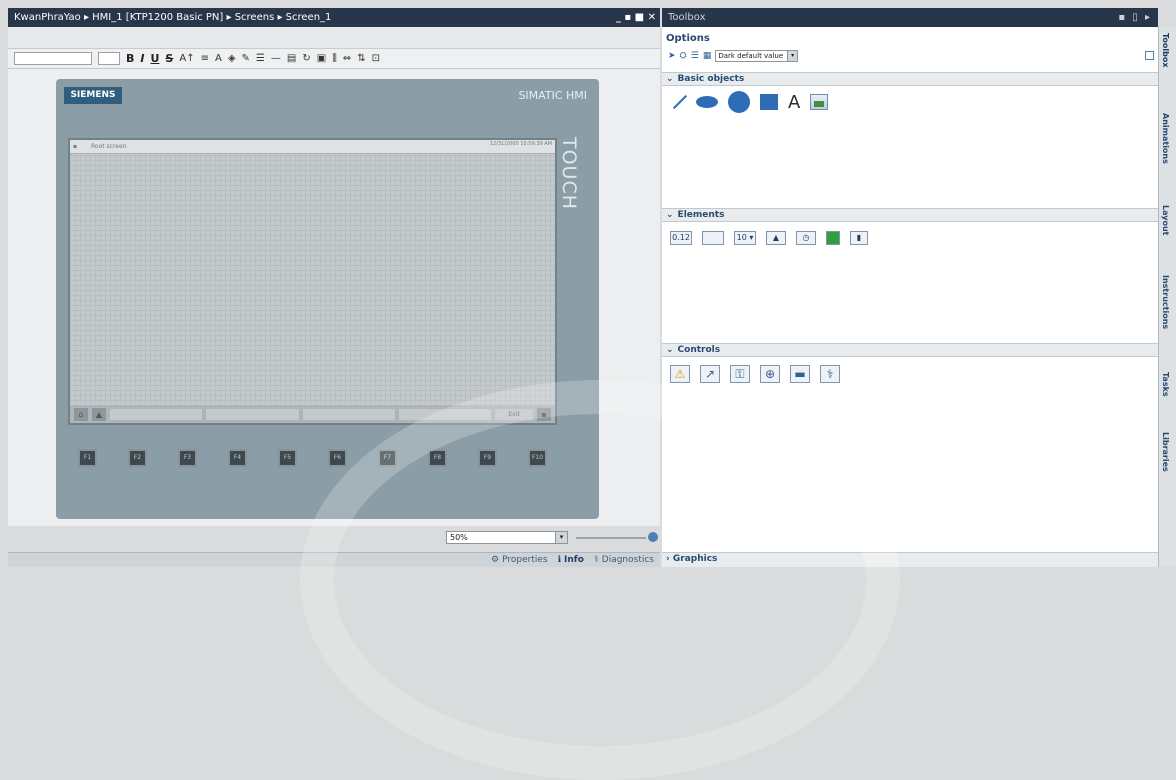  I want to click on graphic-io-field-icon: ▲, so click(776, 238).